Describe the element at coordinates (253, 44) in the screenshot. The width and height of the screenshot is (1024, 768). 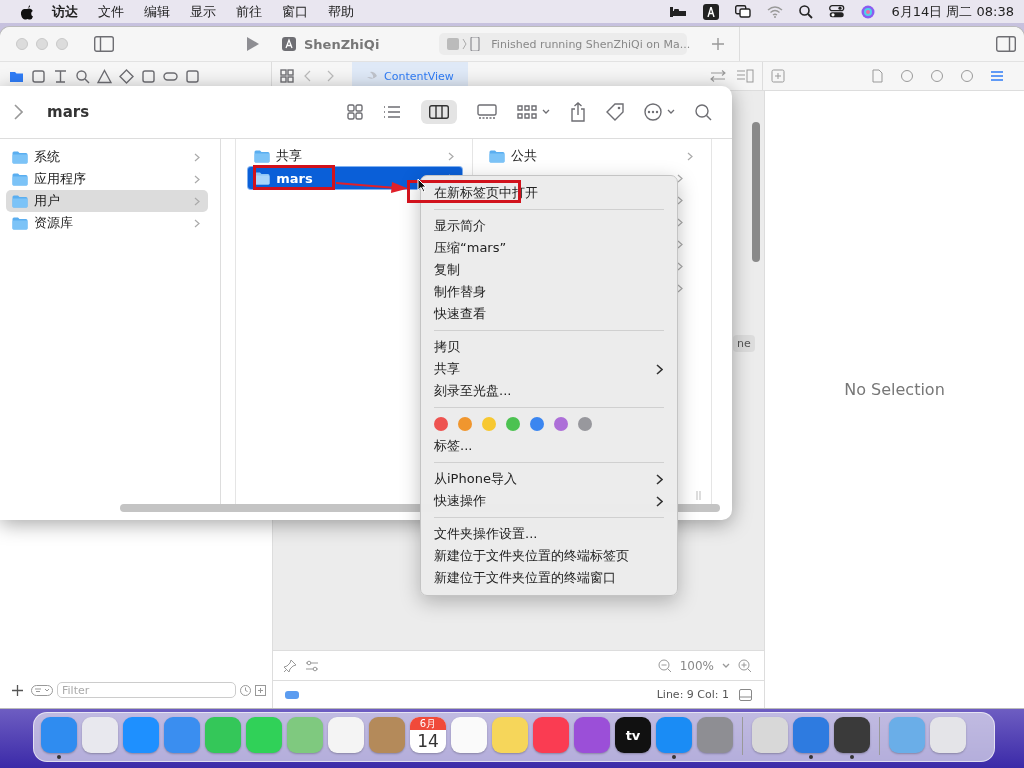
I see `play-icon` at that location.